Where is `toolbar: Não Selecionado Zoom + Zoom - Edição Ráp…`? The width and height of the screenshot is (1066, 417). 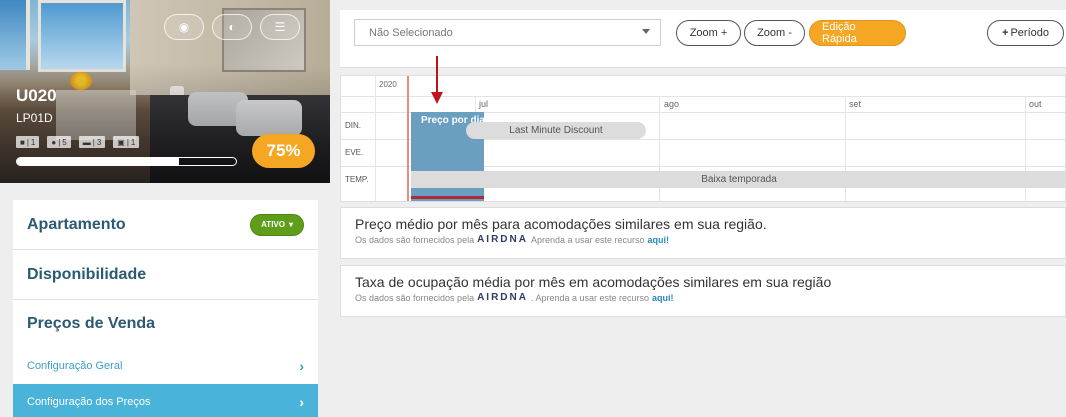 toolbar: Não Selecionado Zoom + Zoom - Edição Ráp… is located at coordinates (703, 39).